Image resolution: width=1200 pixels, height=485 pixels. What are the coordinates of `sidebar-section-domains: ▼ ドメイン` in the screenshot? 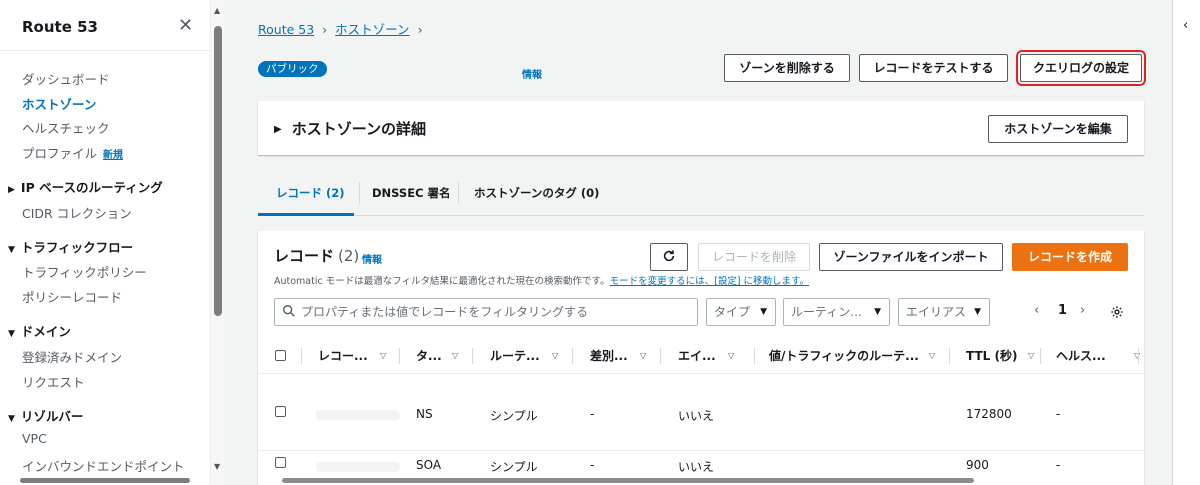 It's located at (39, 330).